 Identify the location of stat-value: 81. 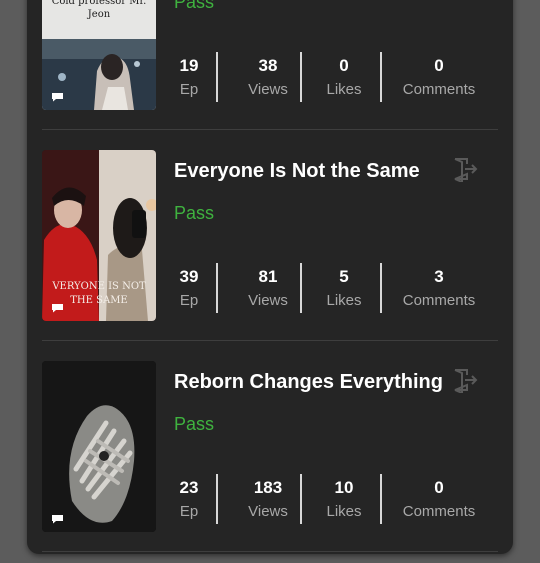
(268, 276).